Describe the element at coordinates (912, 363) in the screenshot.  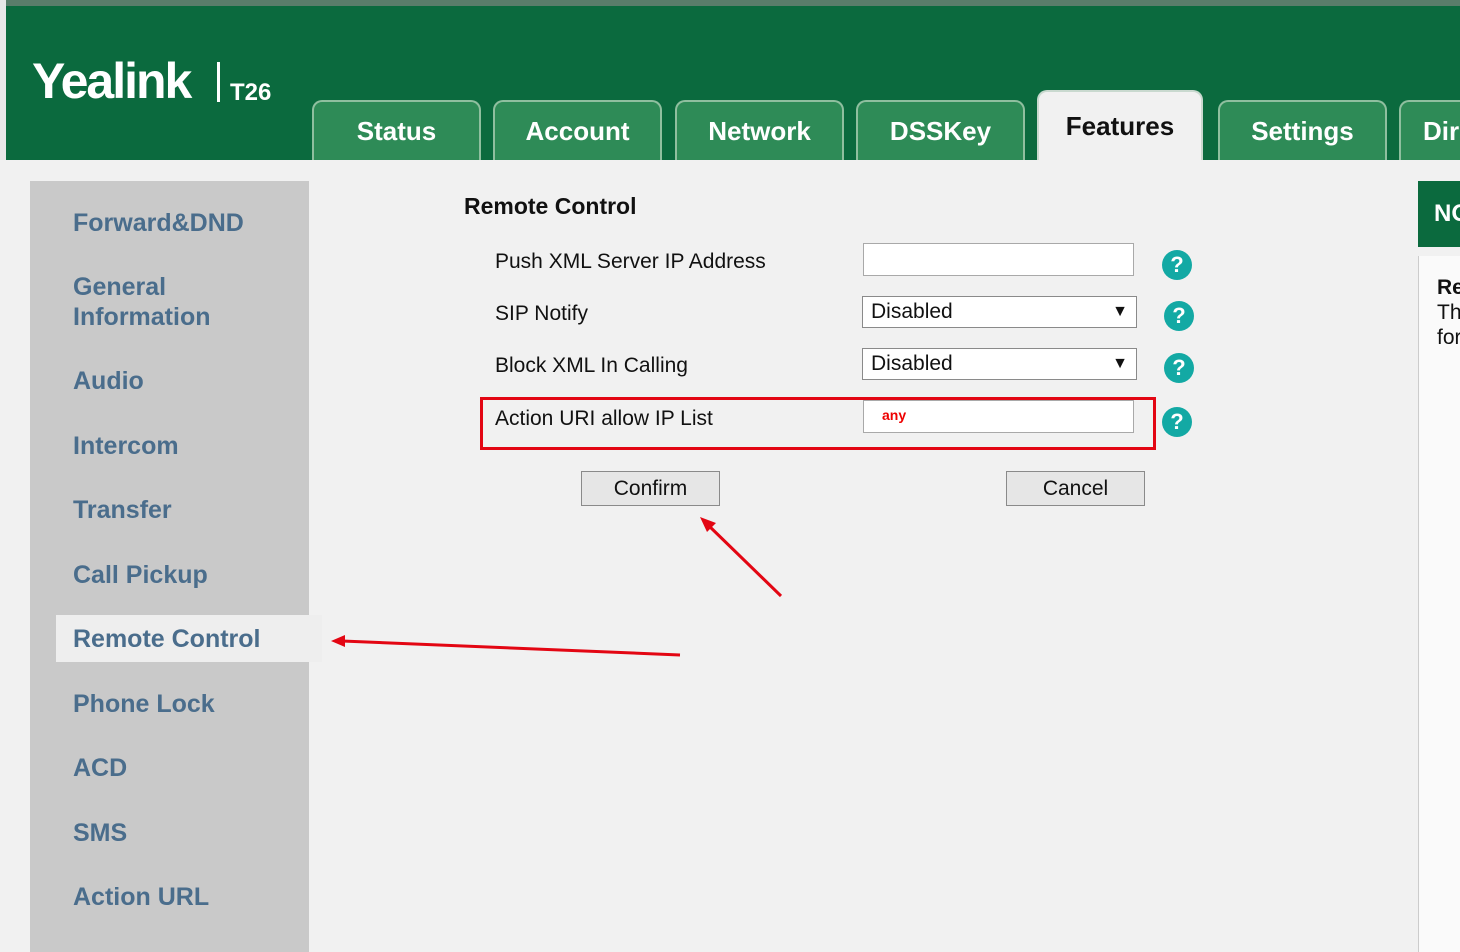
I see `block-xml-value: Disabled` at that location.